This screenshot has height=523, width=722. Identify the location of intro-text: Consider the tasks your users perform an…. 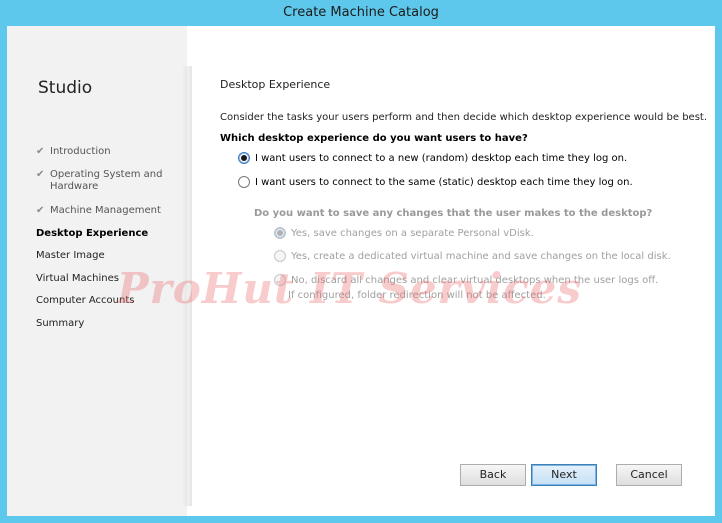
(463, 117).